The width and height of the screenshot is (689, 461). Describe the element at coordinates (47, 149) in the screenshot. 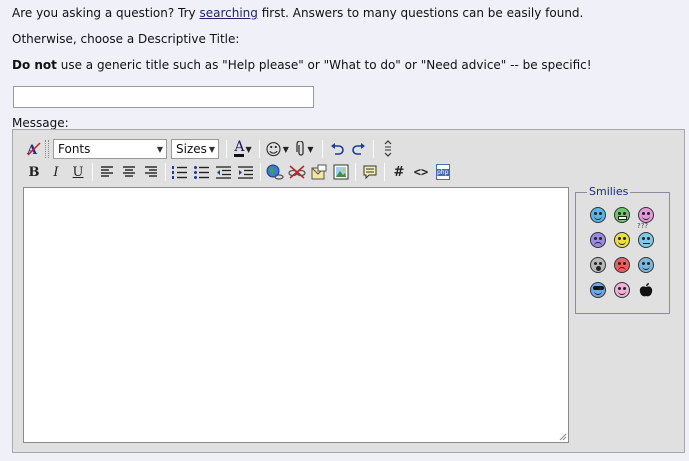

I see `toolbar-drag-handle` at that location.